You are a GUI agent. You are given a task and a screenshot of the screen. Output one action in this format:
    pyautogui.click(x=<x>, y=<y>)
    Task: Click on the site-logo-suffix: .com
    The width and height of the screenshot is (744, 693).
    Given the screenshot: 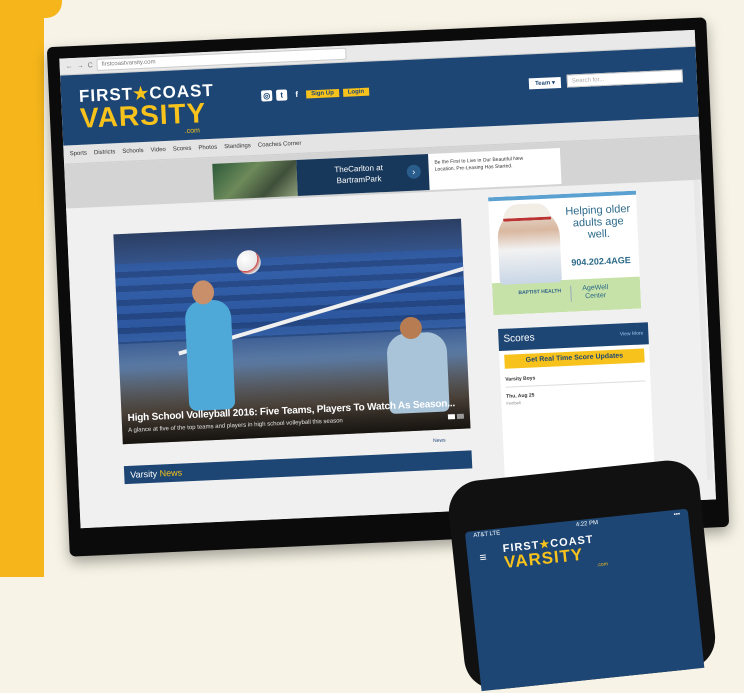 What is the action you would take?
    pyautogui.click(x=192, y=131)
    